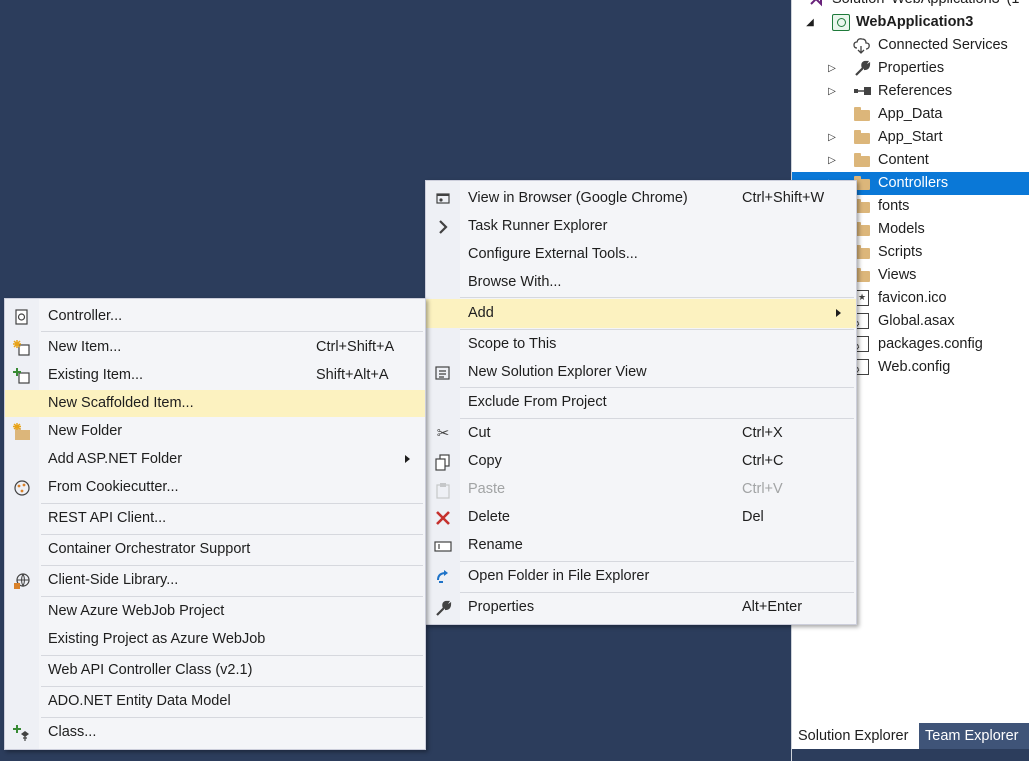 The width and height of the screenshot is (1029, 761). Describe the element at coordinates (215, 347) in the screenshot. I see `menu-item-new-item: New Item... Ctrl+Shift+A` at that location.